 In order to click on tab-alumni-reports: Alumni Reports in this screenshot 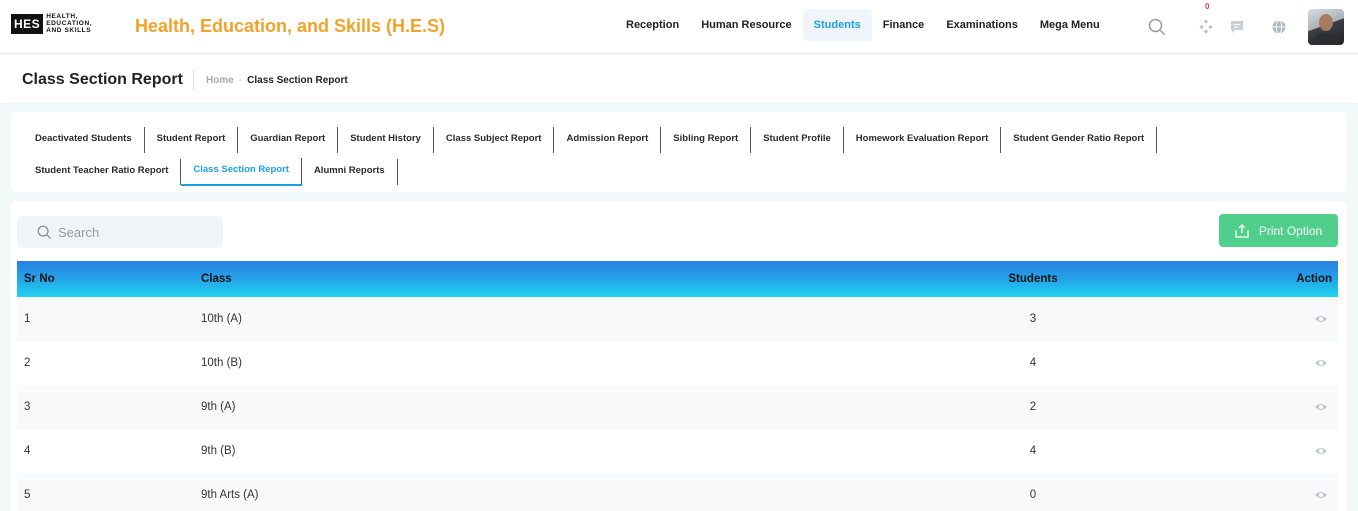, I will do `click(350, 172)`.